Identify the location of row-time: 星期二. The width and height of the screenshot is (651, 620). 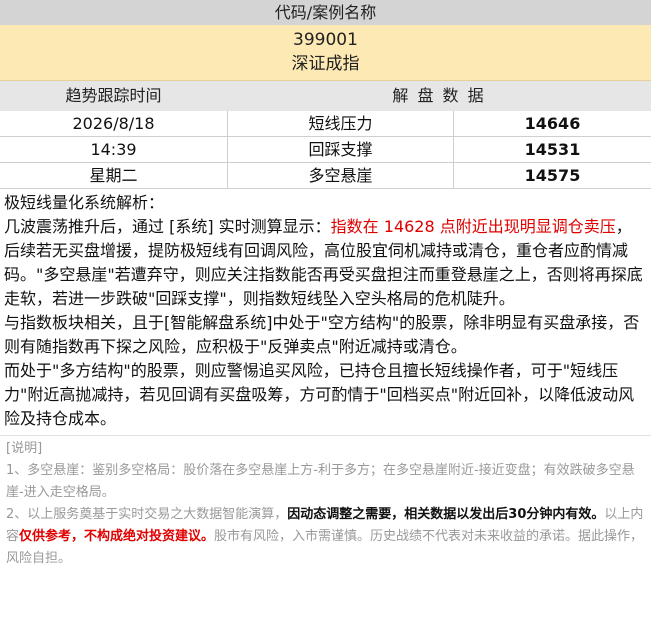
(114, 175).